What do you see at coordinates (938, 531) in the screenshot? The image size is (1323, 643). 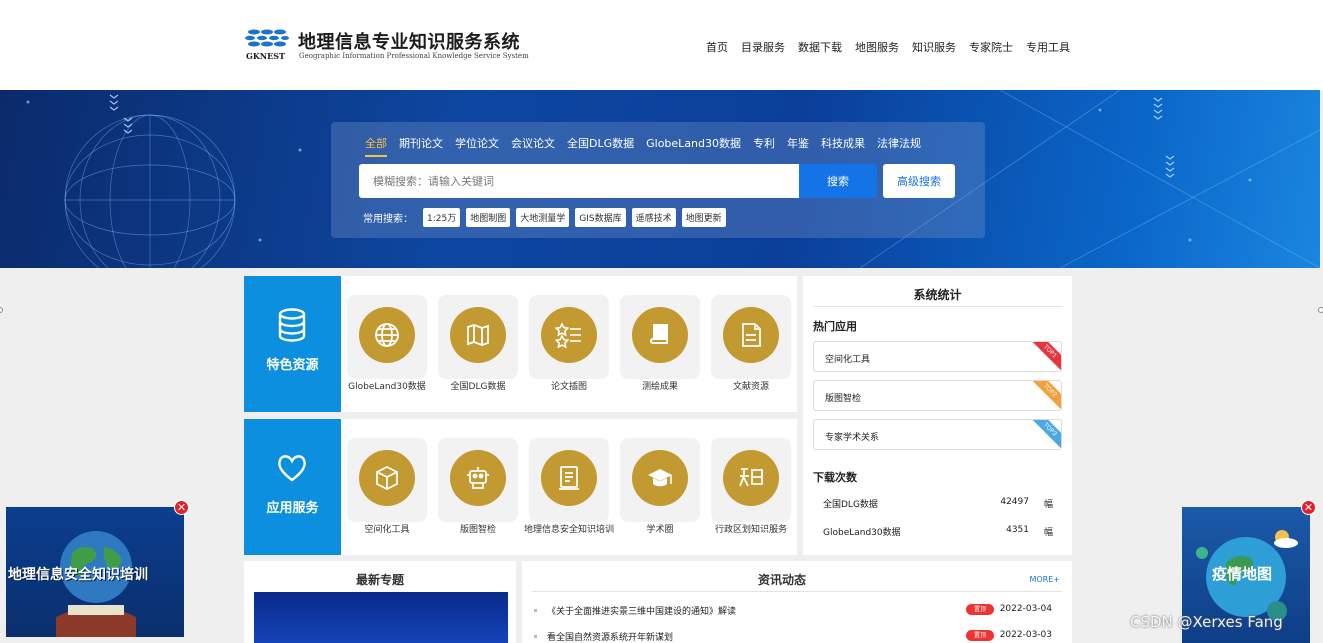 I see `download-row: GlobeLand30数据 4351 幅` at bounding box center [938, 531].